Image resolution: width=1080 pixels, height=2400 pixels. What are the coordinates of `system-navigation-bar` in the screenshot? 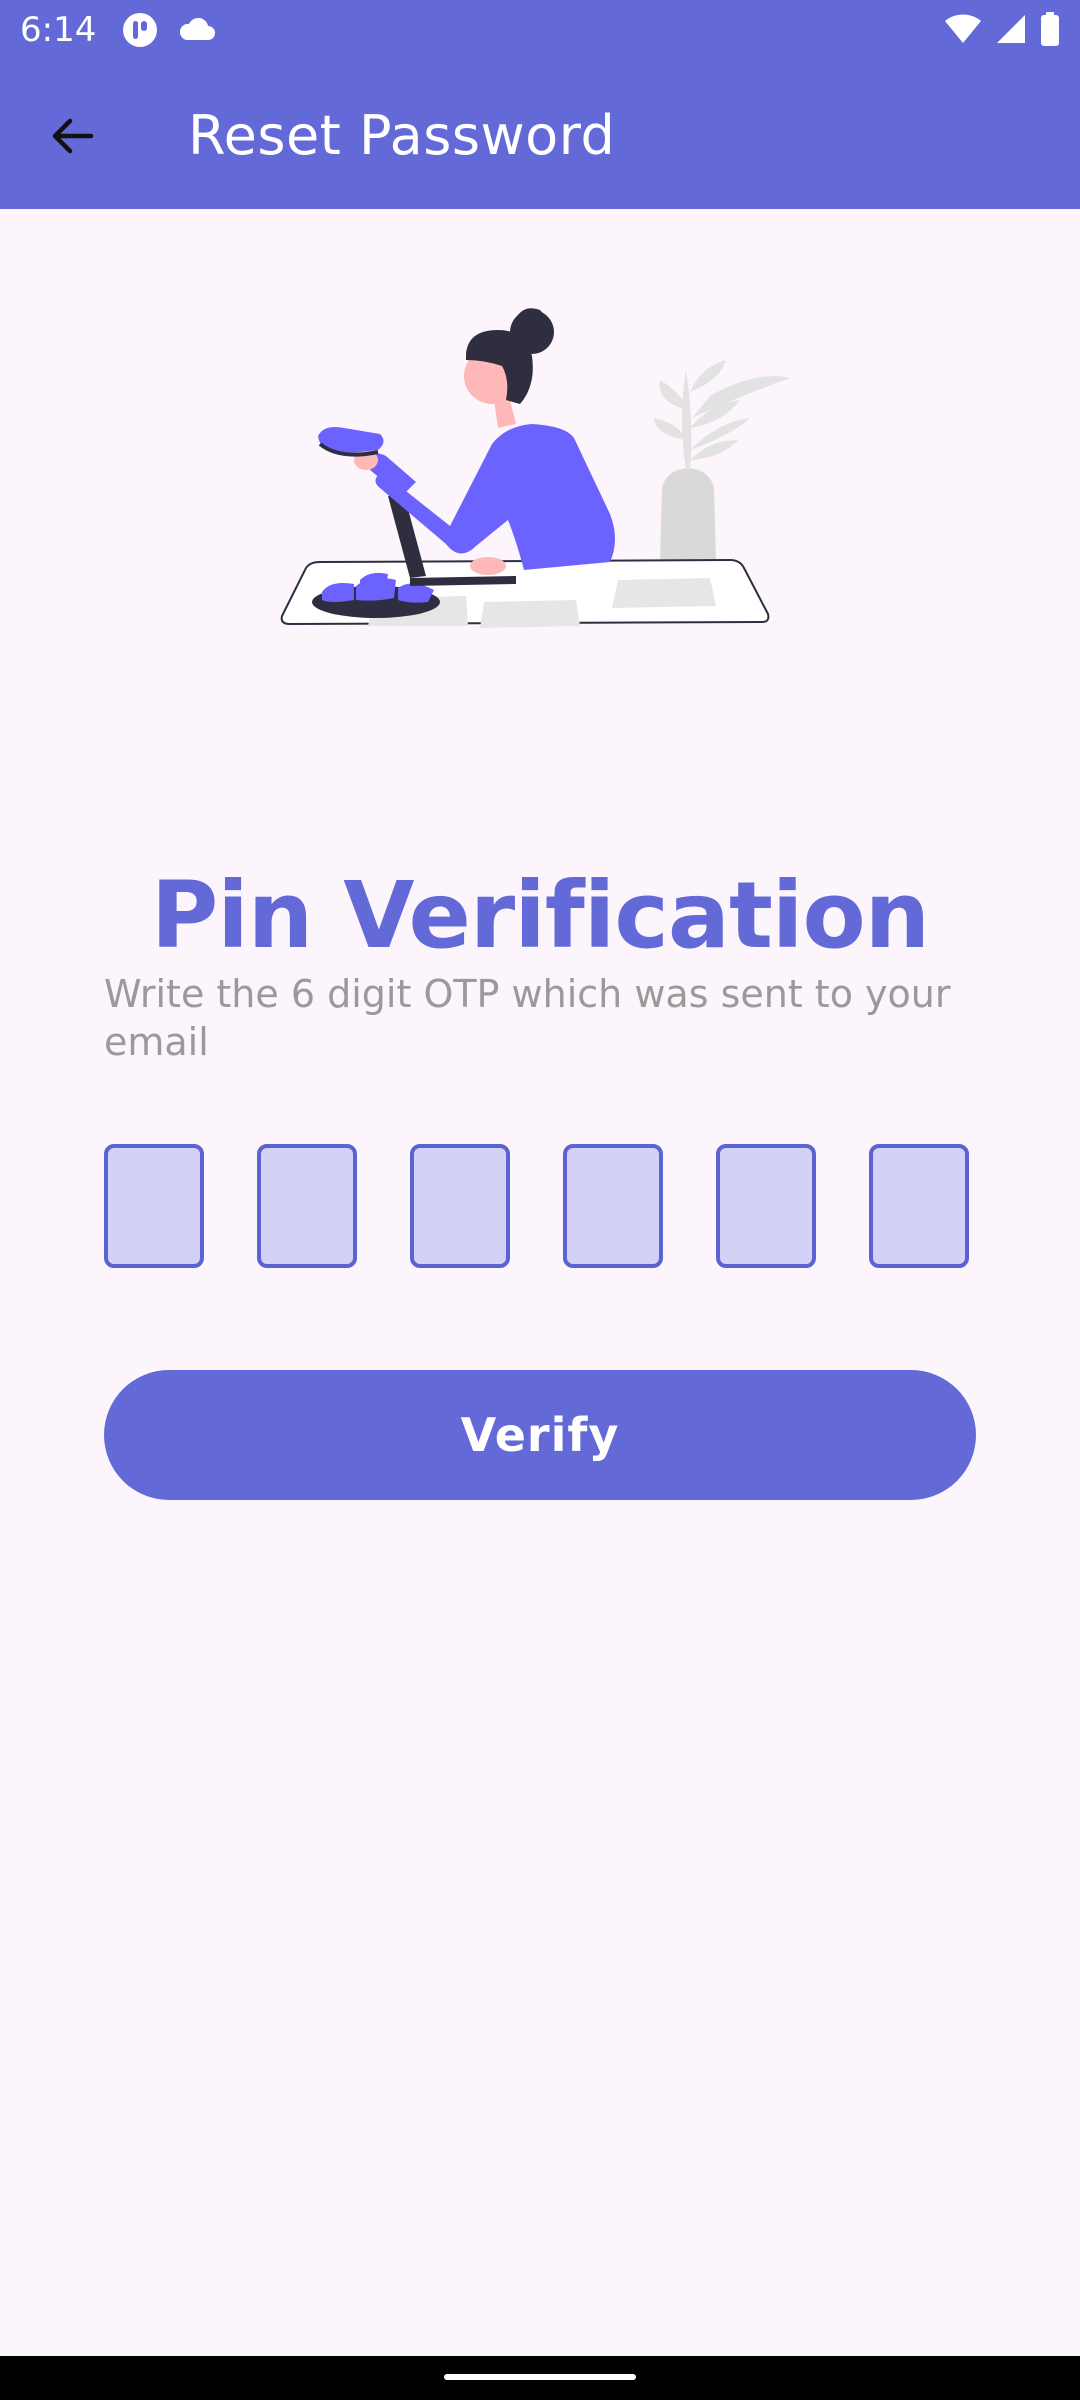 It's located at (540, 2378).